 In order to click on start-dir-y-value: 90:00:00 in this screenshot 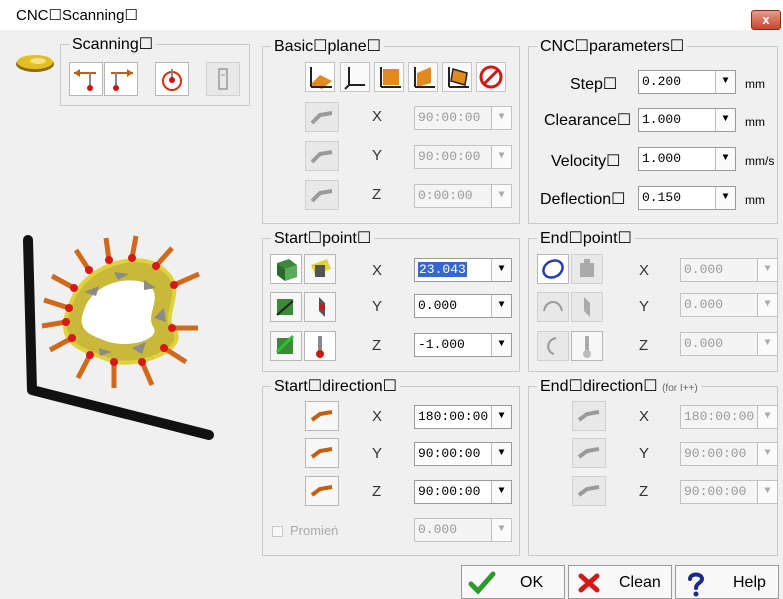, I will do `click(449, 453)`.